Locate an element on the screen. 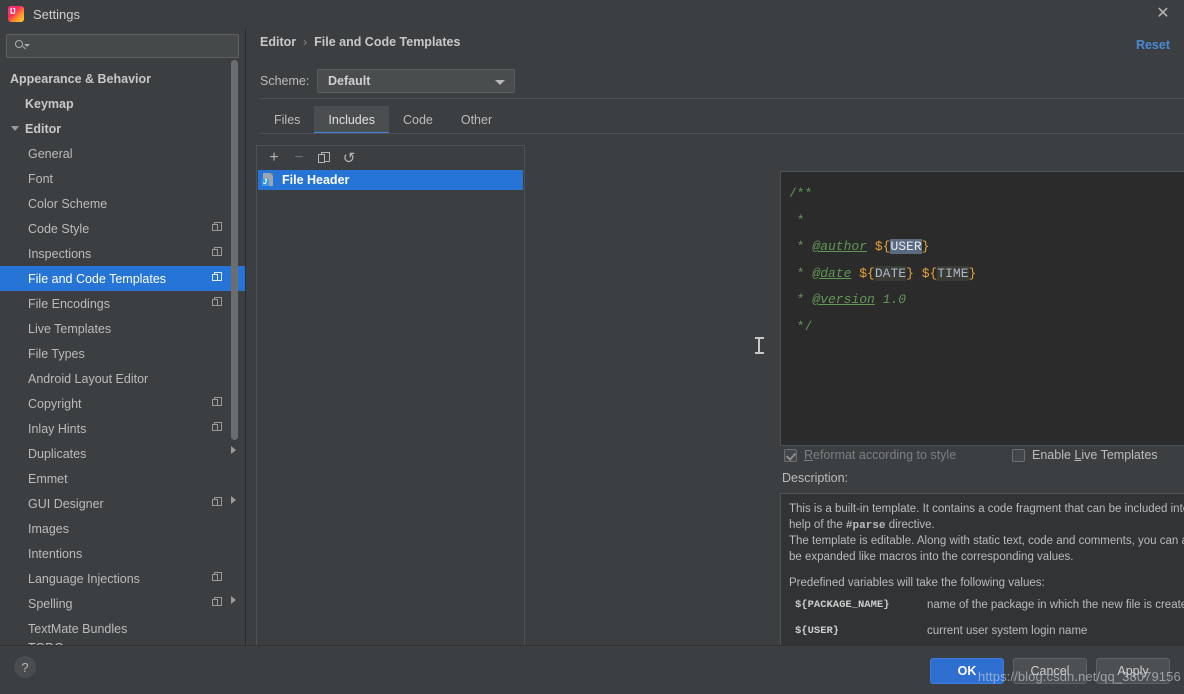 This screenshot has height=694, width=1184. sidebar-item-intentions: Intentions is located at coordinates (122, 553).